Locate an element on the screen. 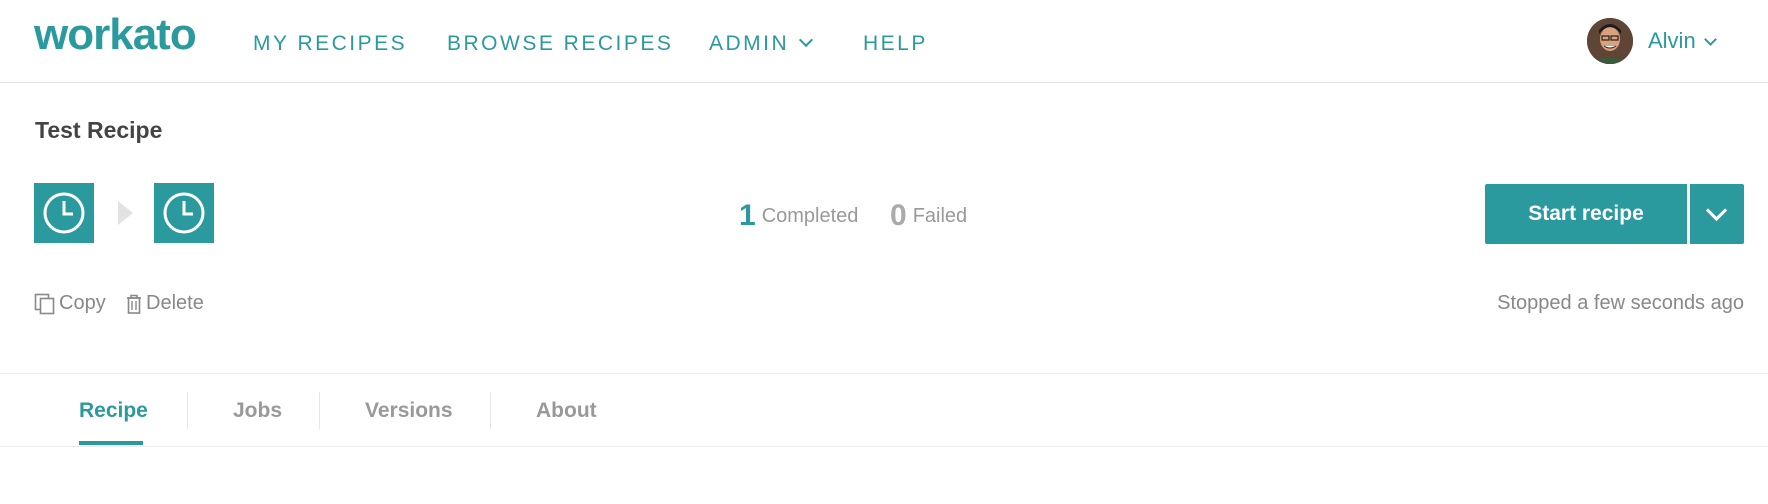  start-options-dropdown is located at coordinates (1717, 214).